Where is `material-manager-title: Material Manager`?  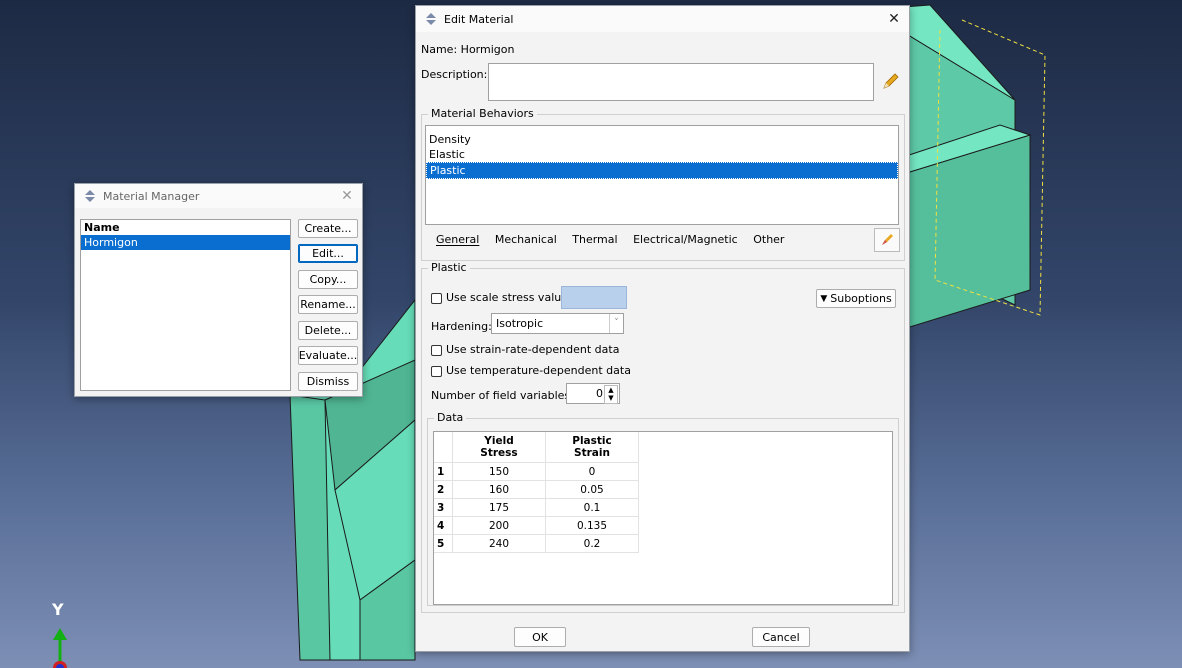
material-manager-title: Material Manager is located at coordinates (151, 196).